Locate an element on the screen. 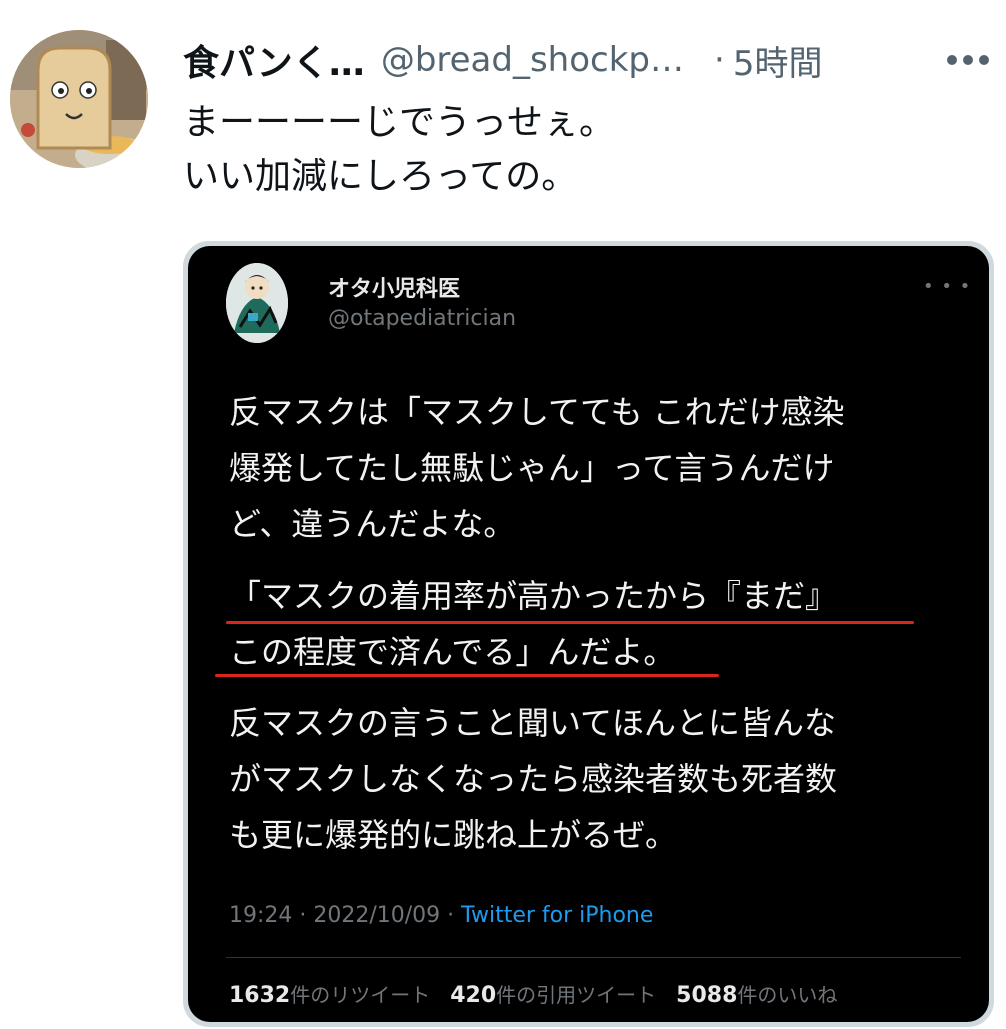 The image size is (1006, 1029). anime-avatar-icon is located at coordinates (257, 303).